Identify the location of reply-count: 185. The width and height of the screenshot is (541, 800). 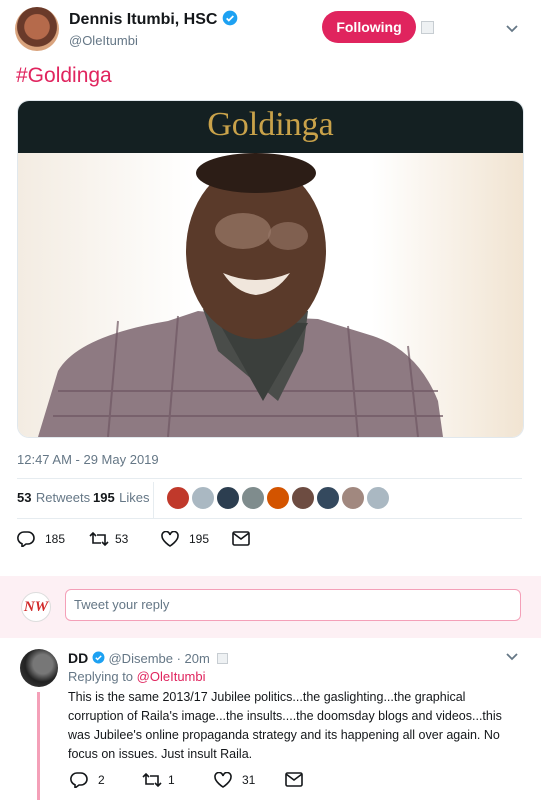
(55, 539).